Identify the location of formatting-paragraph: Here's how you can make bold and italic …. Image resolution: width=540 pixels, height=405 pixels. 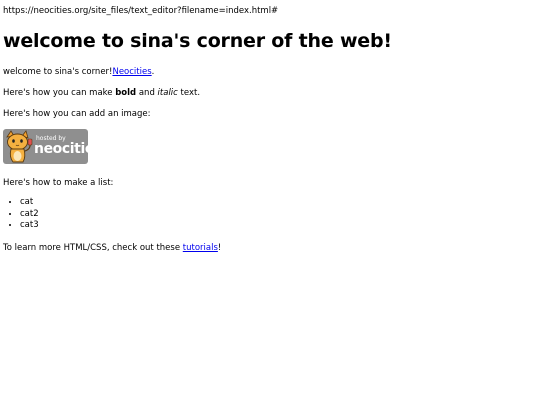
(101, 93).